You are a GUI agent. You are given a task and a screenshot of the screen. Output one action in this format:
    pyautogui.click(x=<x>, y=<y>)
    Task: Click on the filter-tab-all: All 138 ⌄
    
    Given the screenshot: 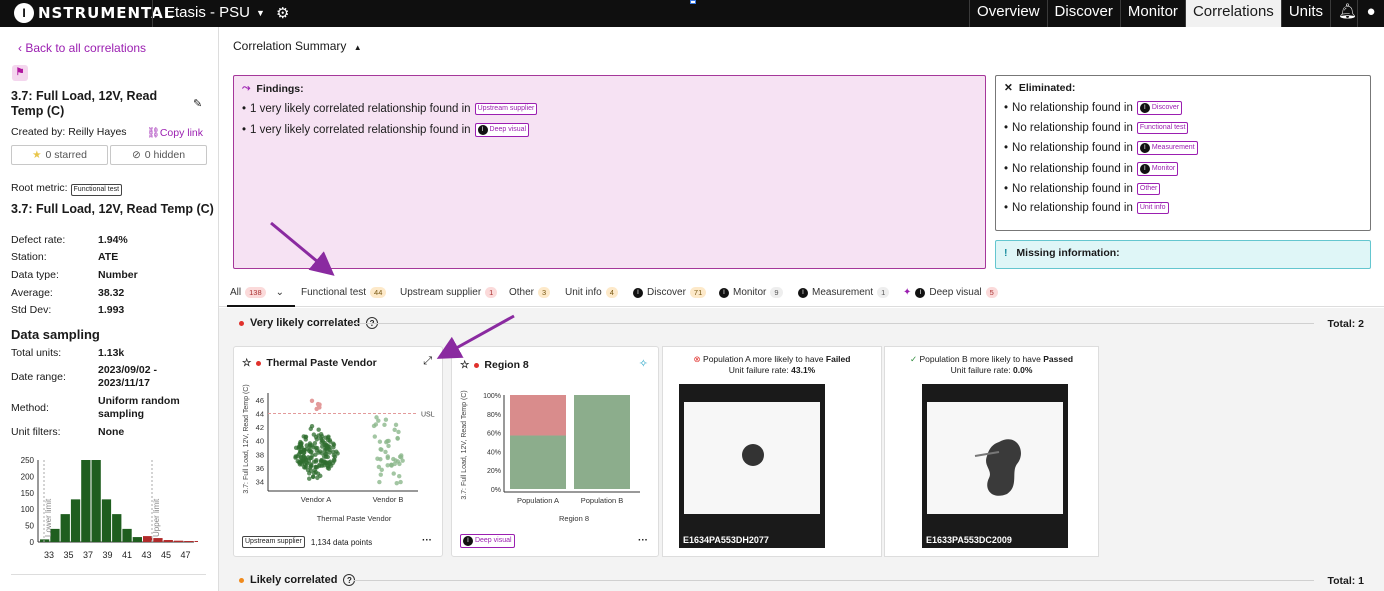 What is the action you would take?
    pyautogui.click(x=257, y=292)
    